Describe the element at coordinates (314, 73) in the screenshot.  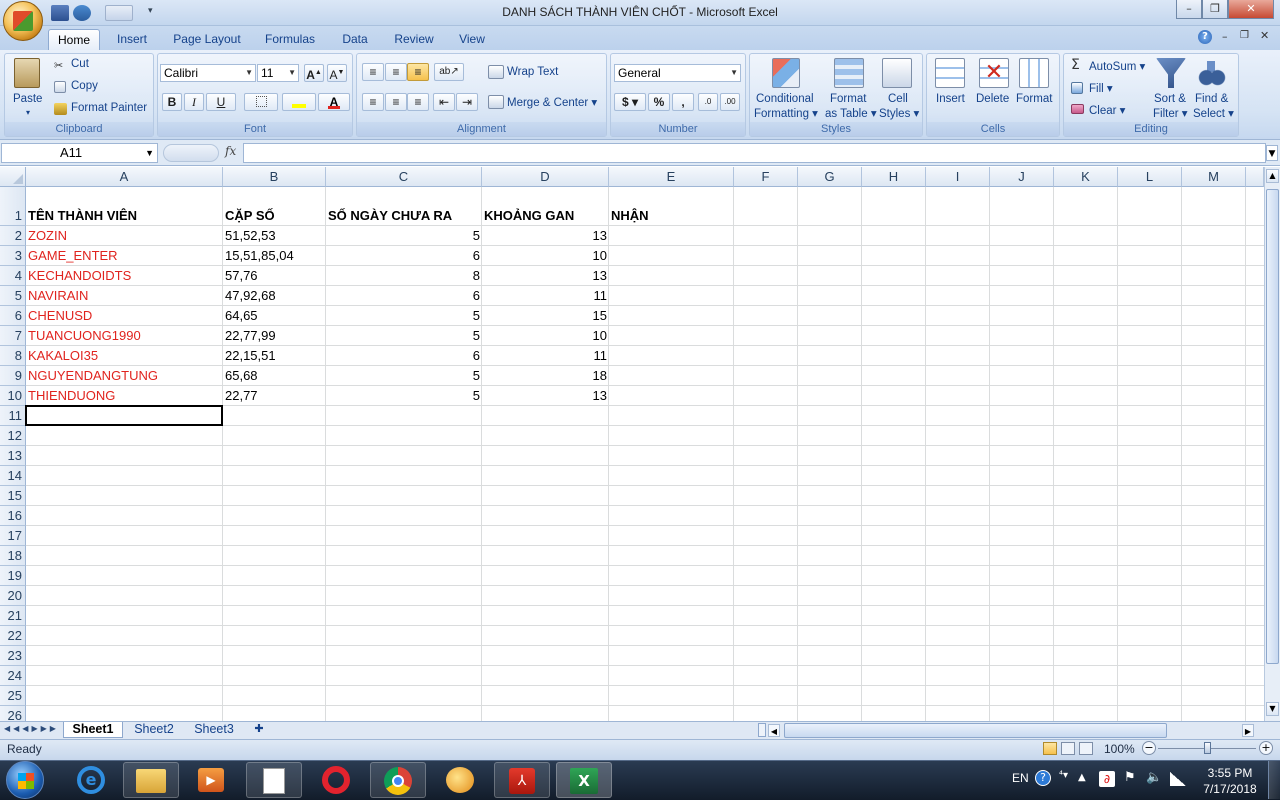
I see `grow-font-button: A▲` at that location.